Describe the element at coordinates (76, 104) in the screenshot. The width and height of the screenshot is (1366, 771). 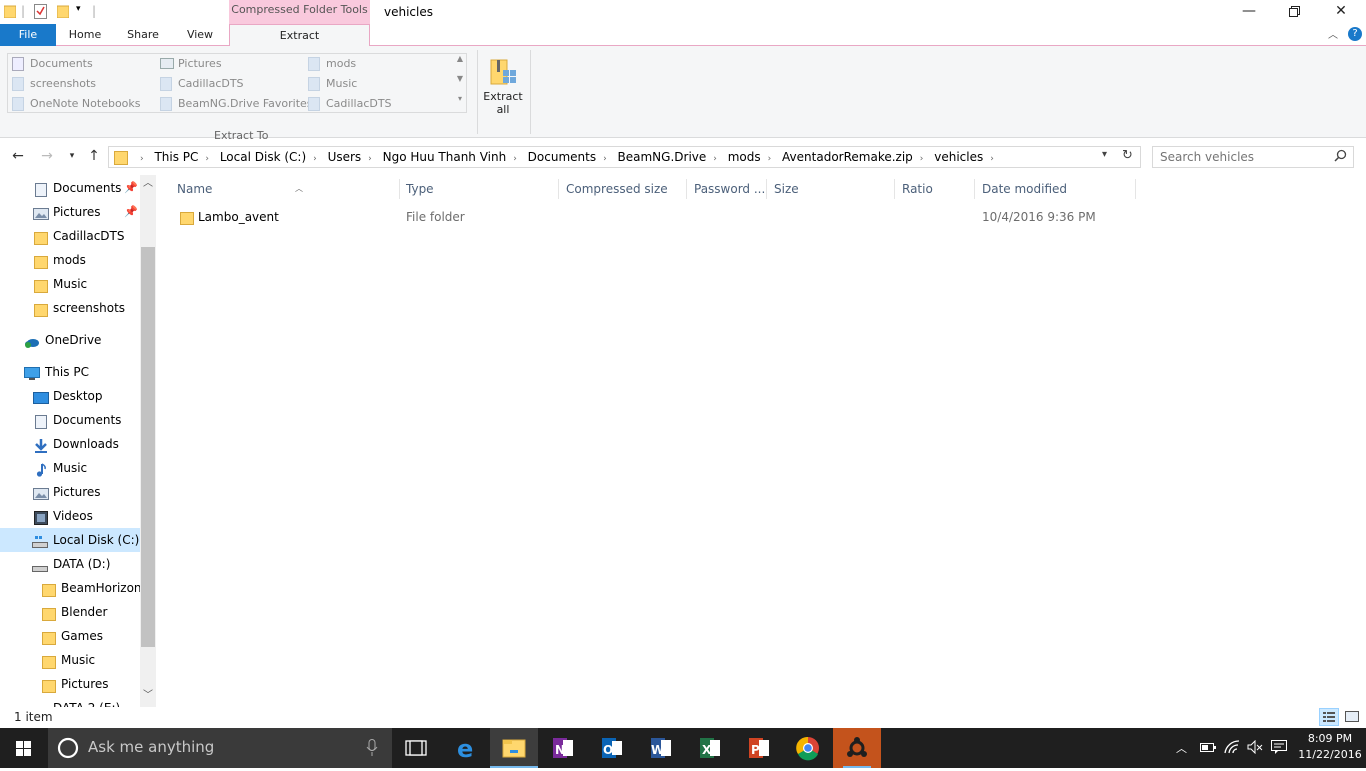
I see `extract-to-onenote-notebooks: OneNote Notebooks` at that location.